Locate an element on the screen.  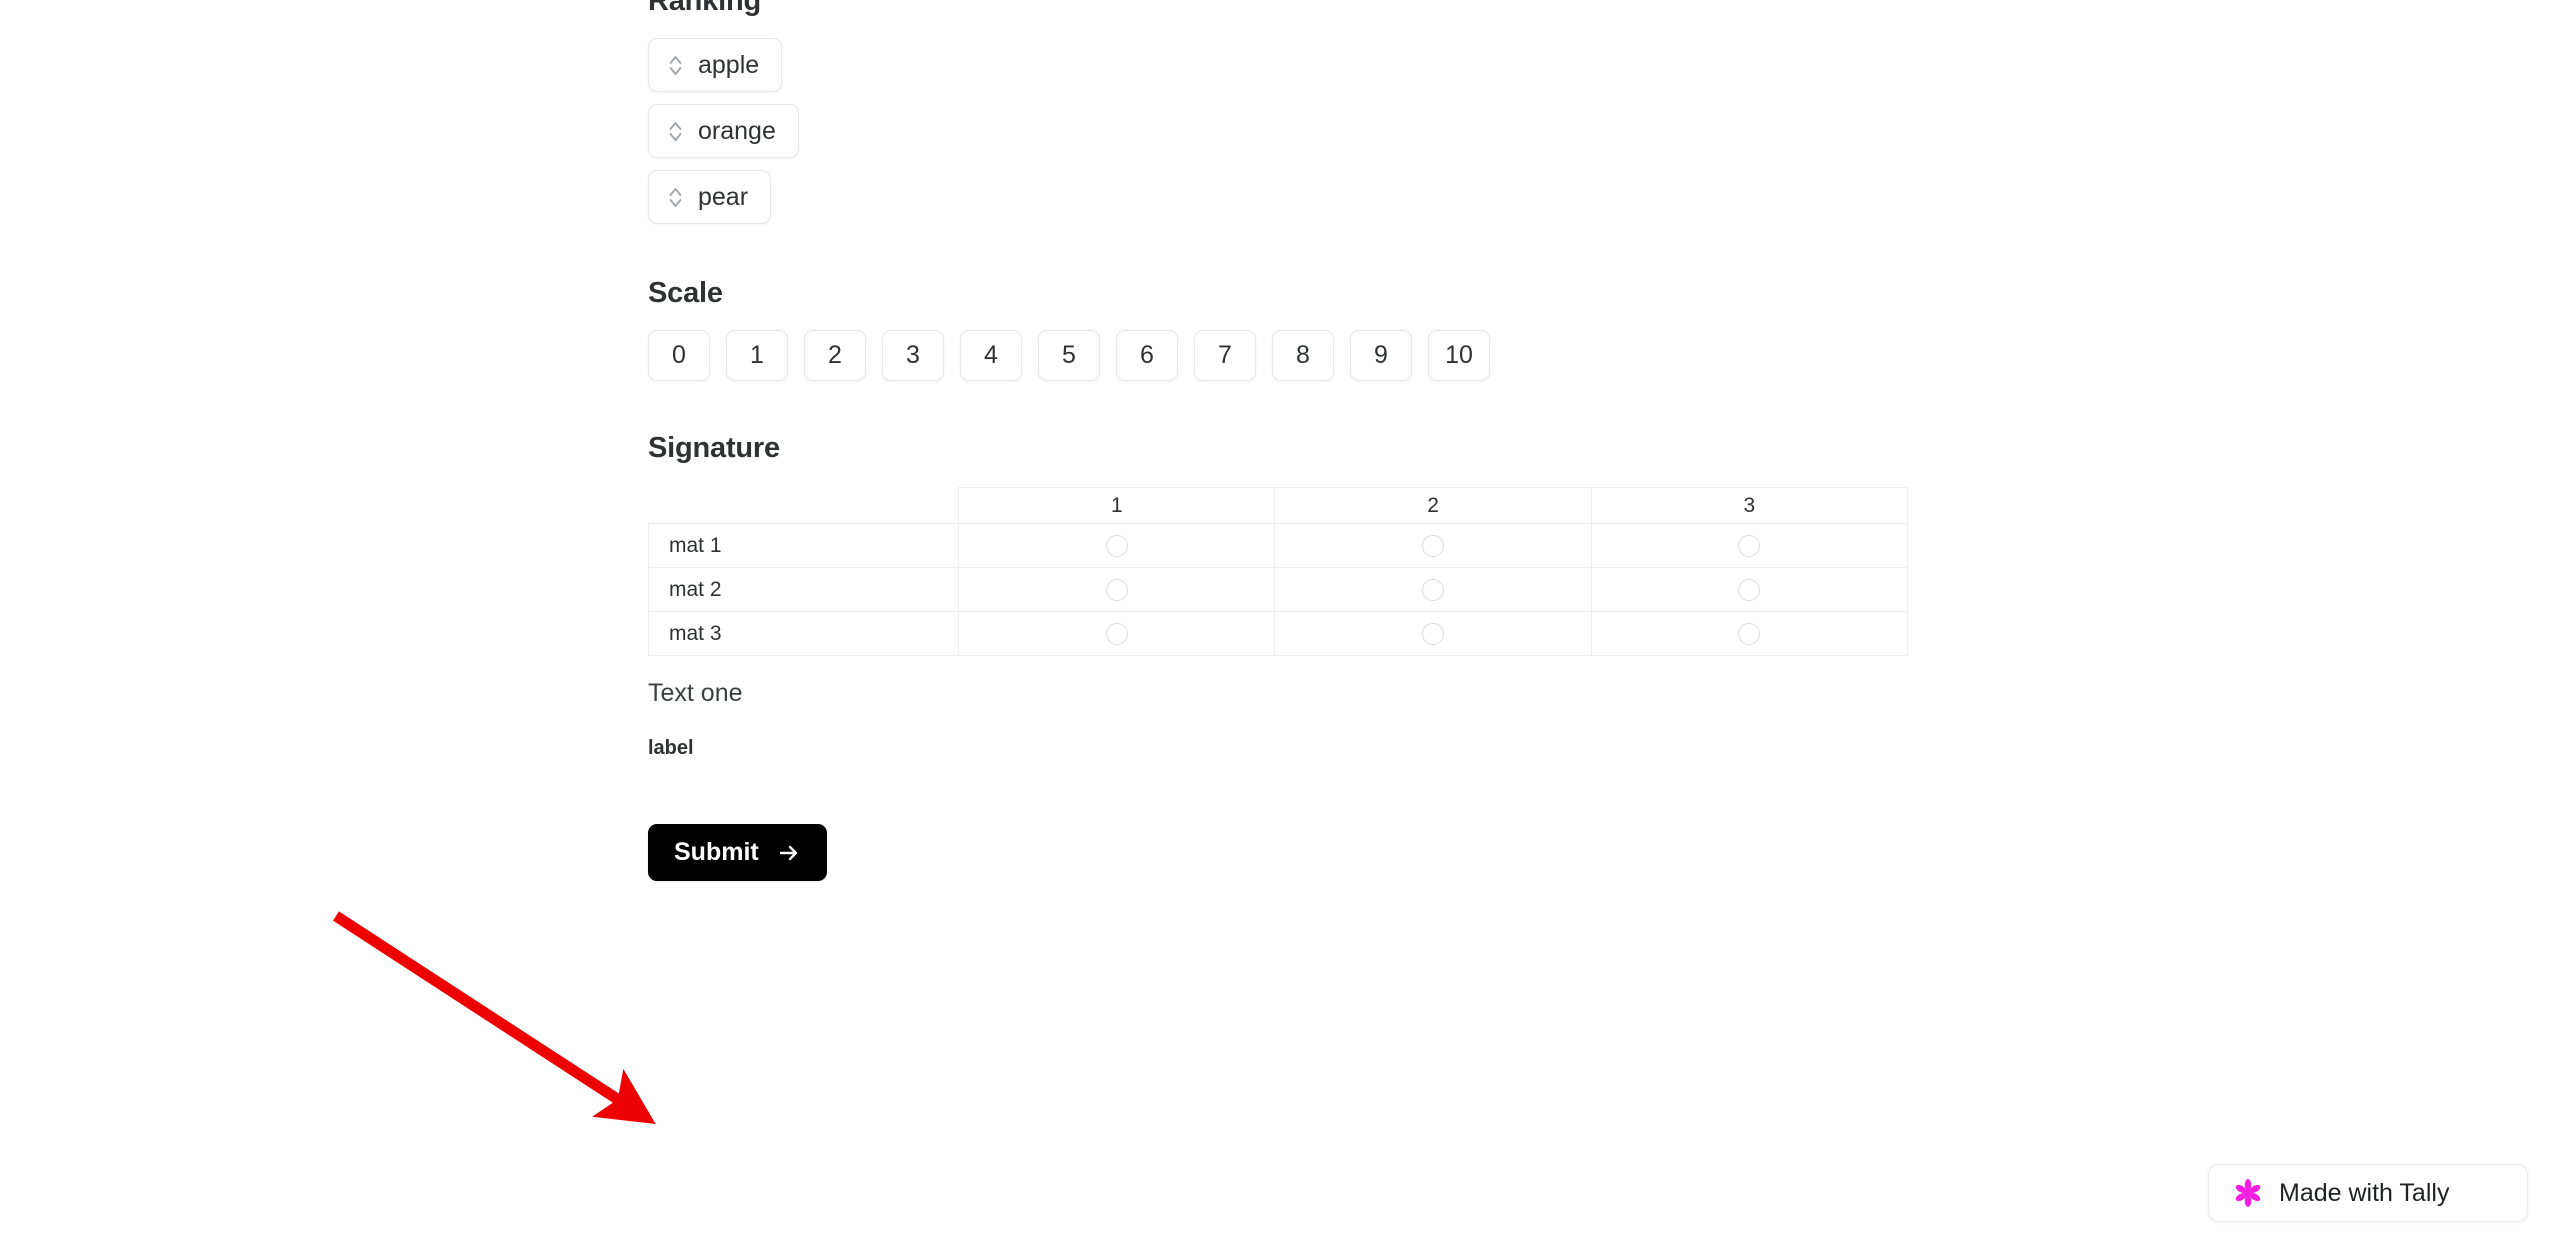
scale-title: Scale is located at coordinates (685, 293).